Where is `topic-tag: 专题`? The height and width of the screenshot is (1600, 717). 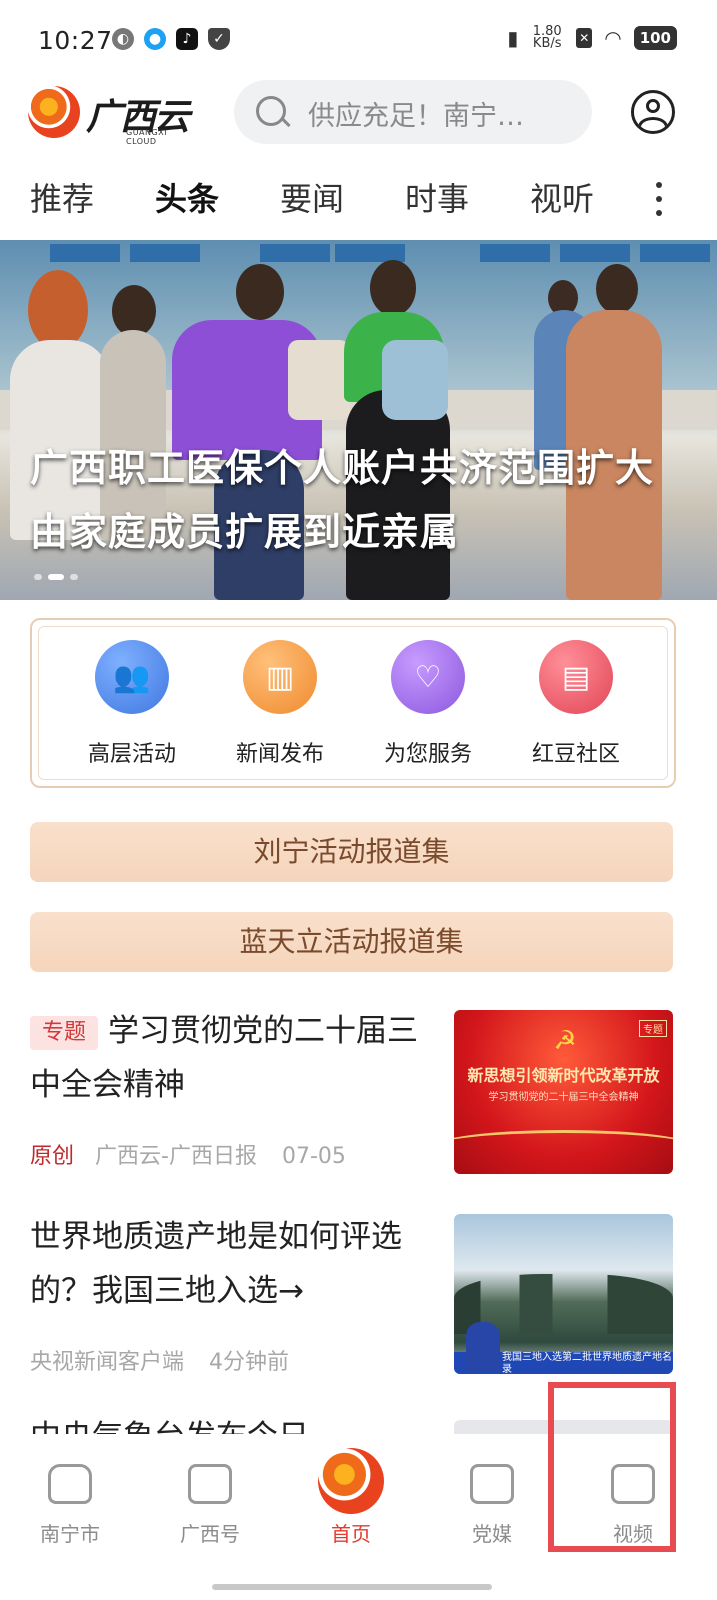 topic-tag: 专题 is located at coordinates (64, 1032).